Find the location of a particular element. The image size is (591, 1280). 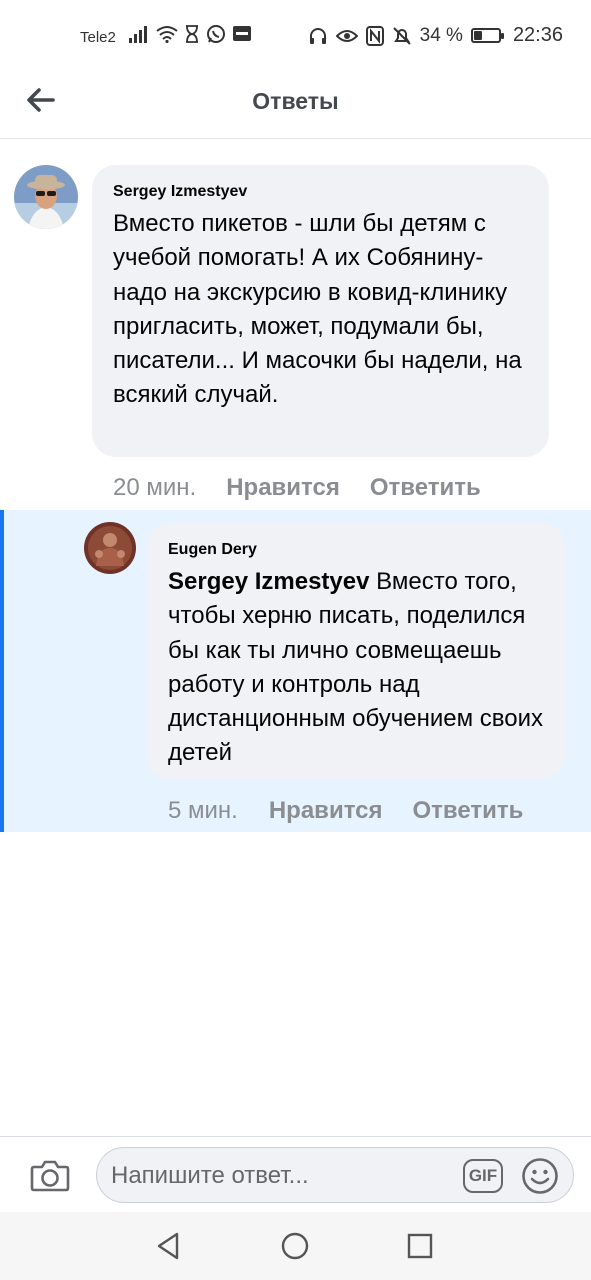

reply-composer: GIF is located at coordinates (295, 1174).